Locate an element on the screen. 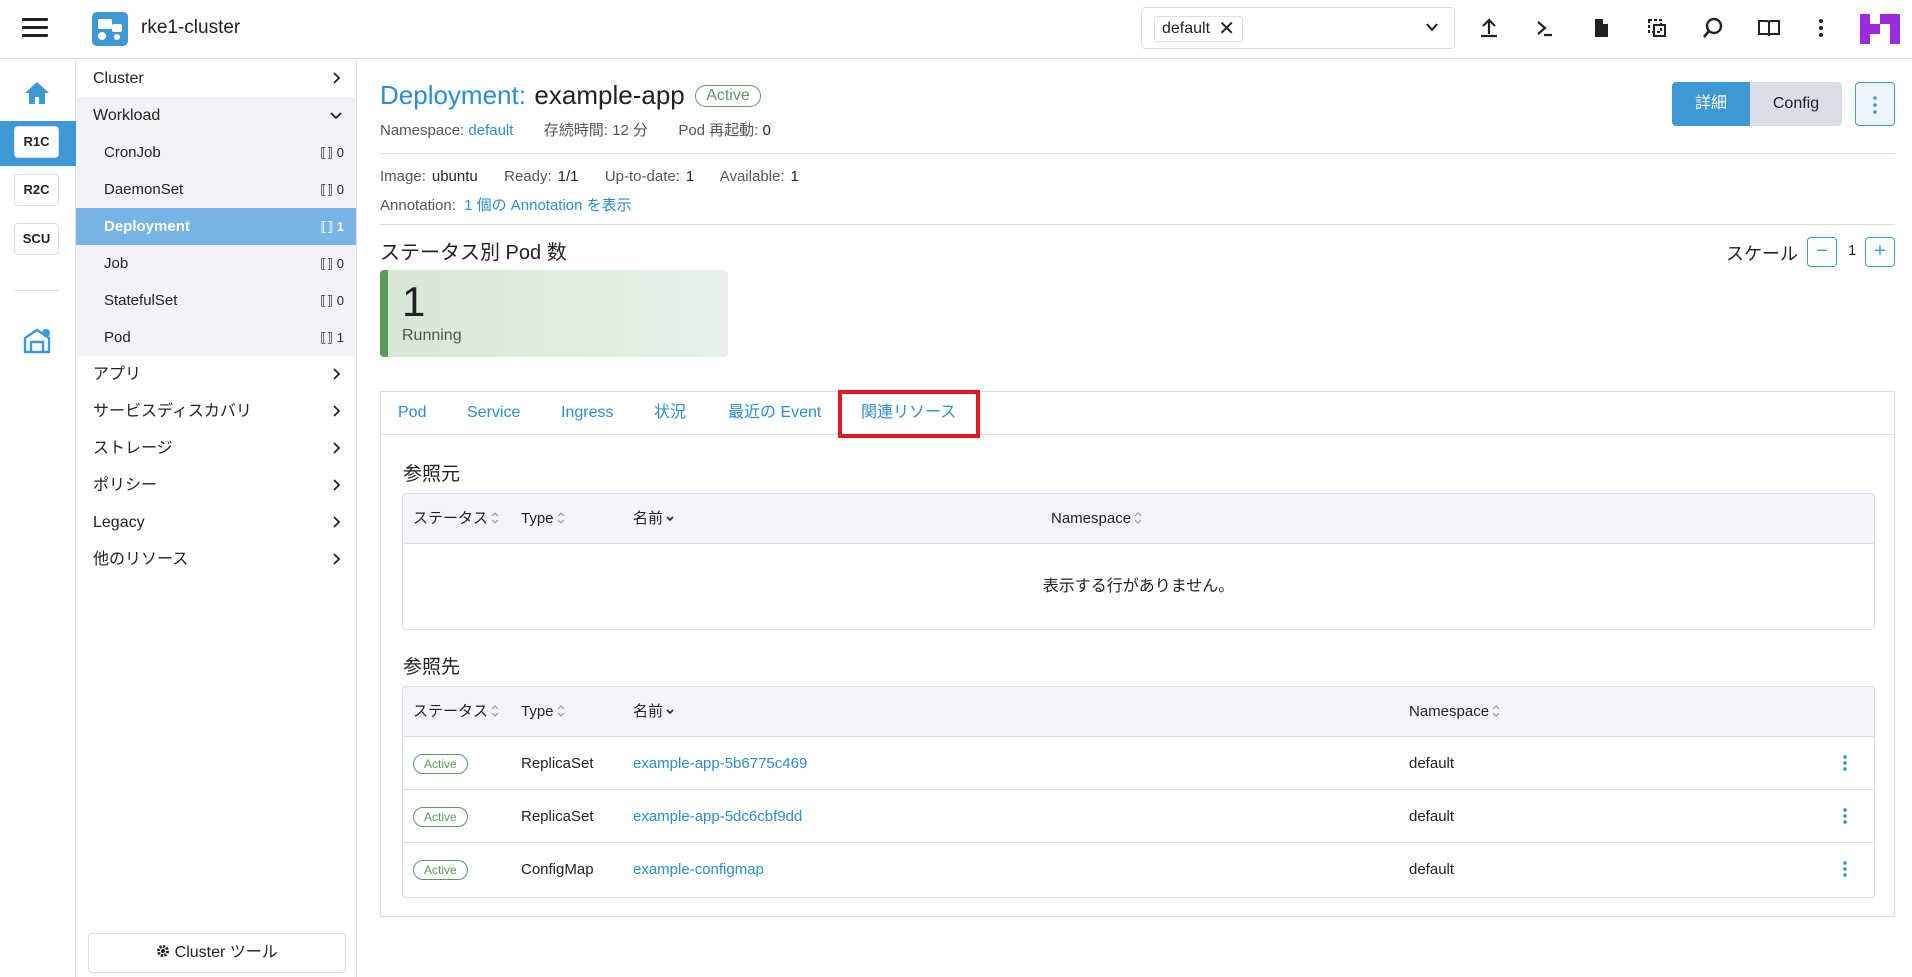 This screenshot has width=1912, height=977. gear-icon is located at coordinates (163, 951).